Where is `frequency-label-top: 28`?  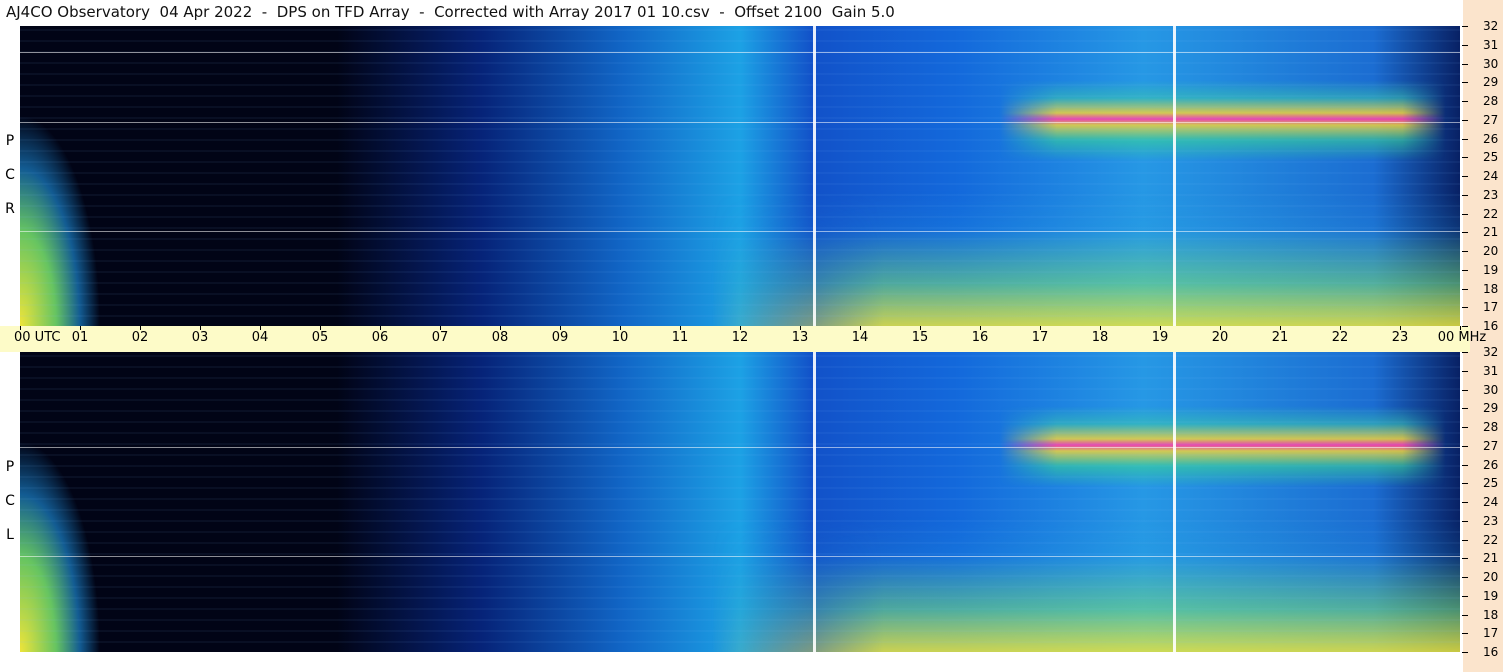
frequency-label-top: 28 is located at coordinates (1491, 101).